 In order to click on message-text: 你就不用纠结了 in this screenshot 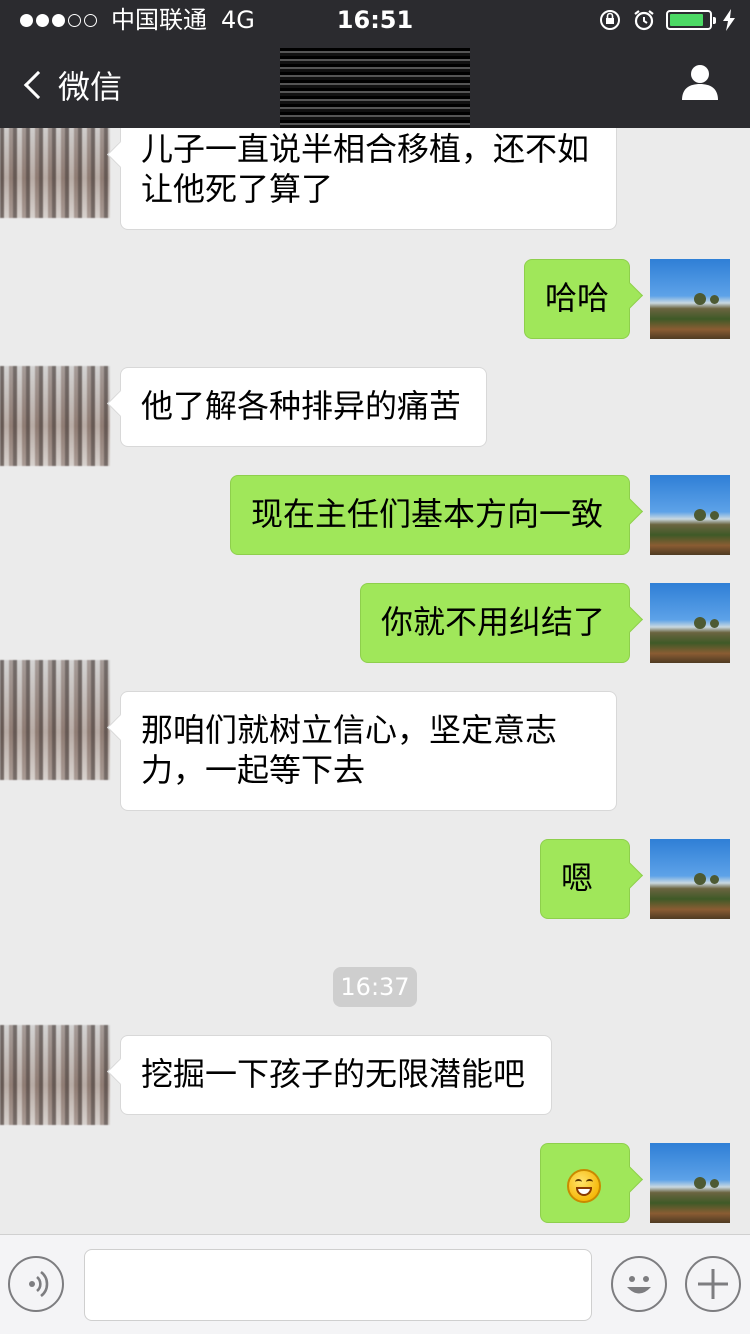, I will do `click(493, 622)`.